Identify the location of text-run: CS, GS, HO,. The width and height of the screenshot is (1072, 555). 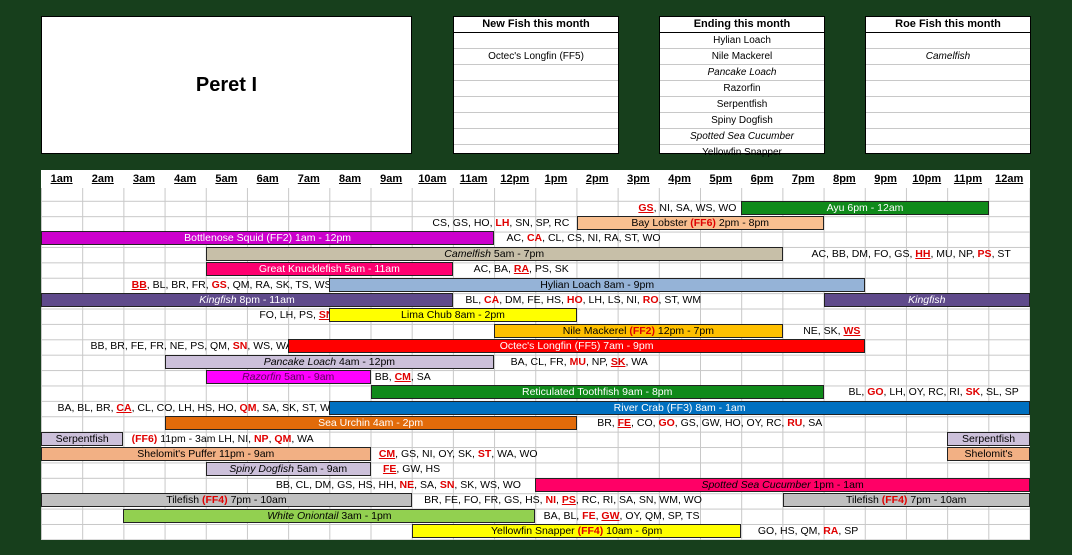
(464, 222).